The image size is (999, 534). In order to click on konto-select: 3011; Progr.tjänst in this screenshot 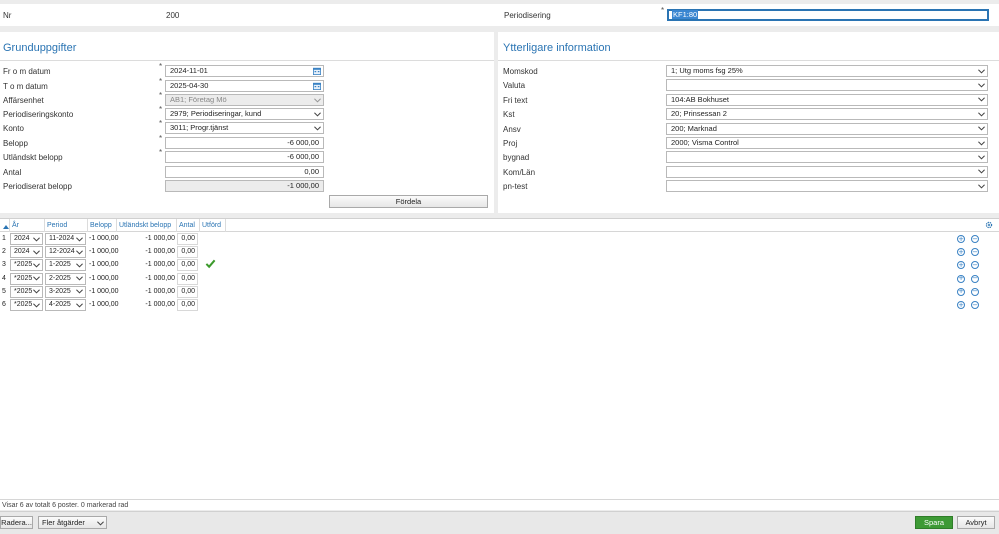, I will do `click(244, 128)`.